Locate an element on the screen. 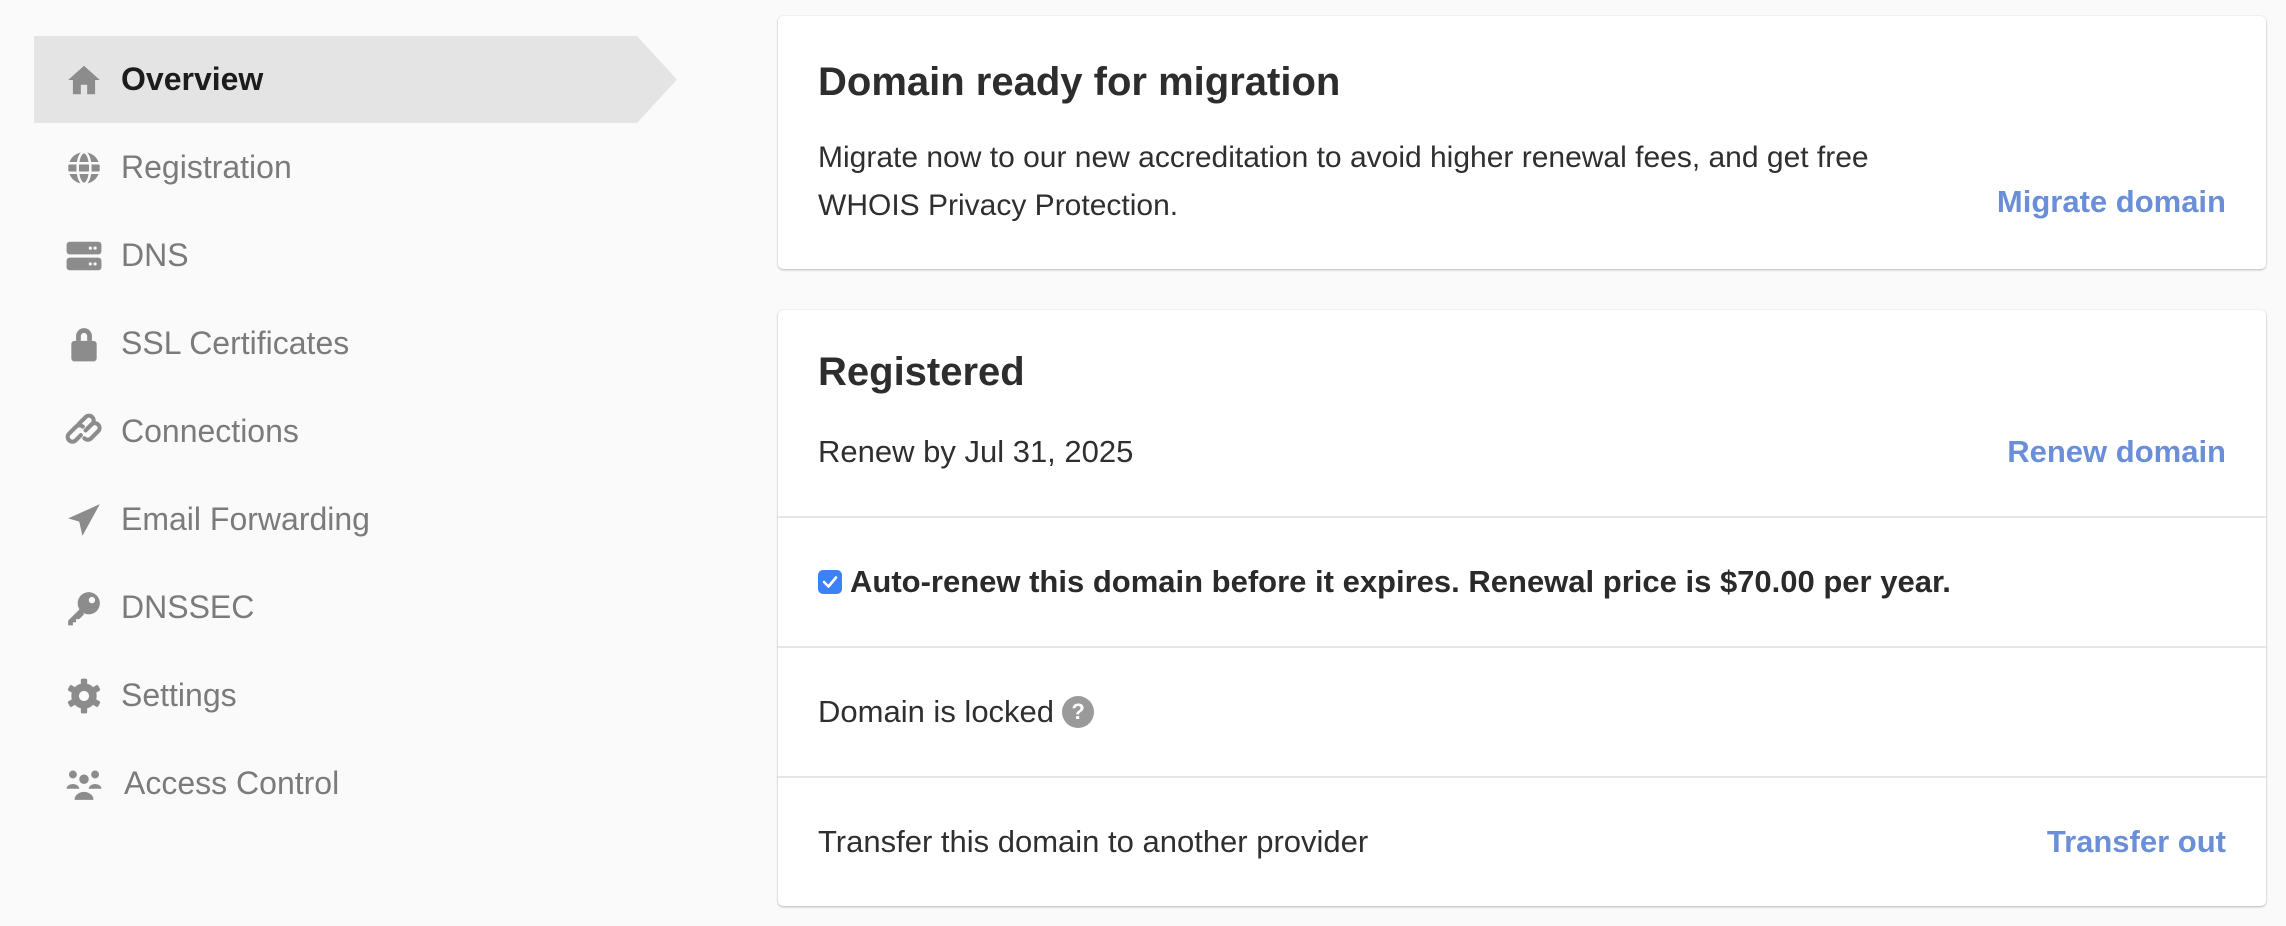 The height and width of the screenshot is (926, 2286). sidebar-item-registration: Registration is located at coordinates (355, 167).